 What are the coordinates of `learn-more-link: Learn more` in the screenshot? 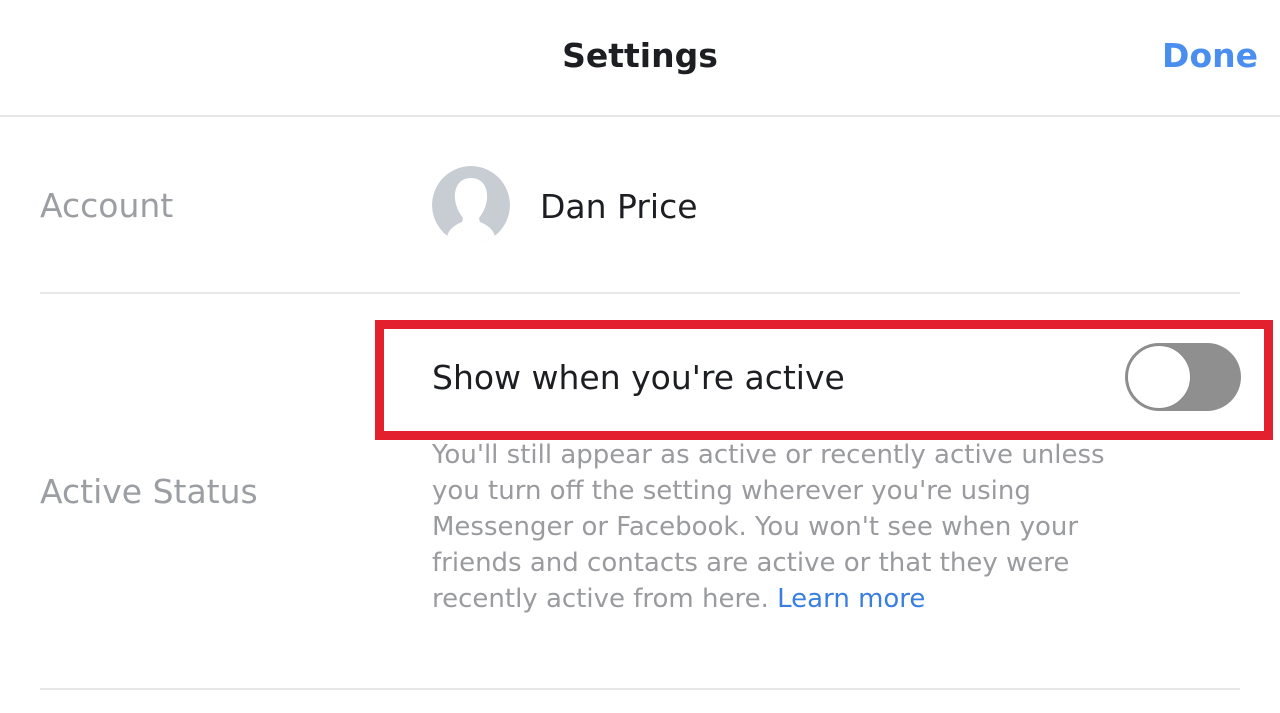 It's located at (851, 599).